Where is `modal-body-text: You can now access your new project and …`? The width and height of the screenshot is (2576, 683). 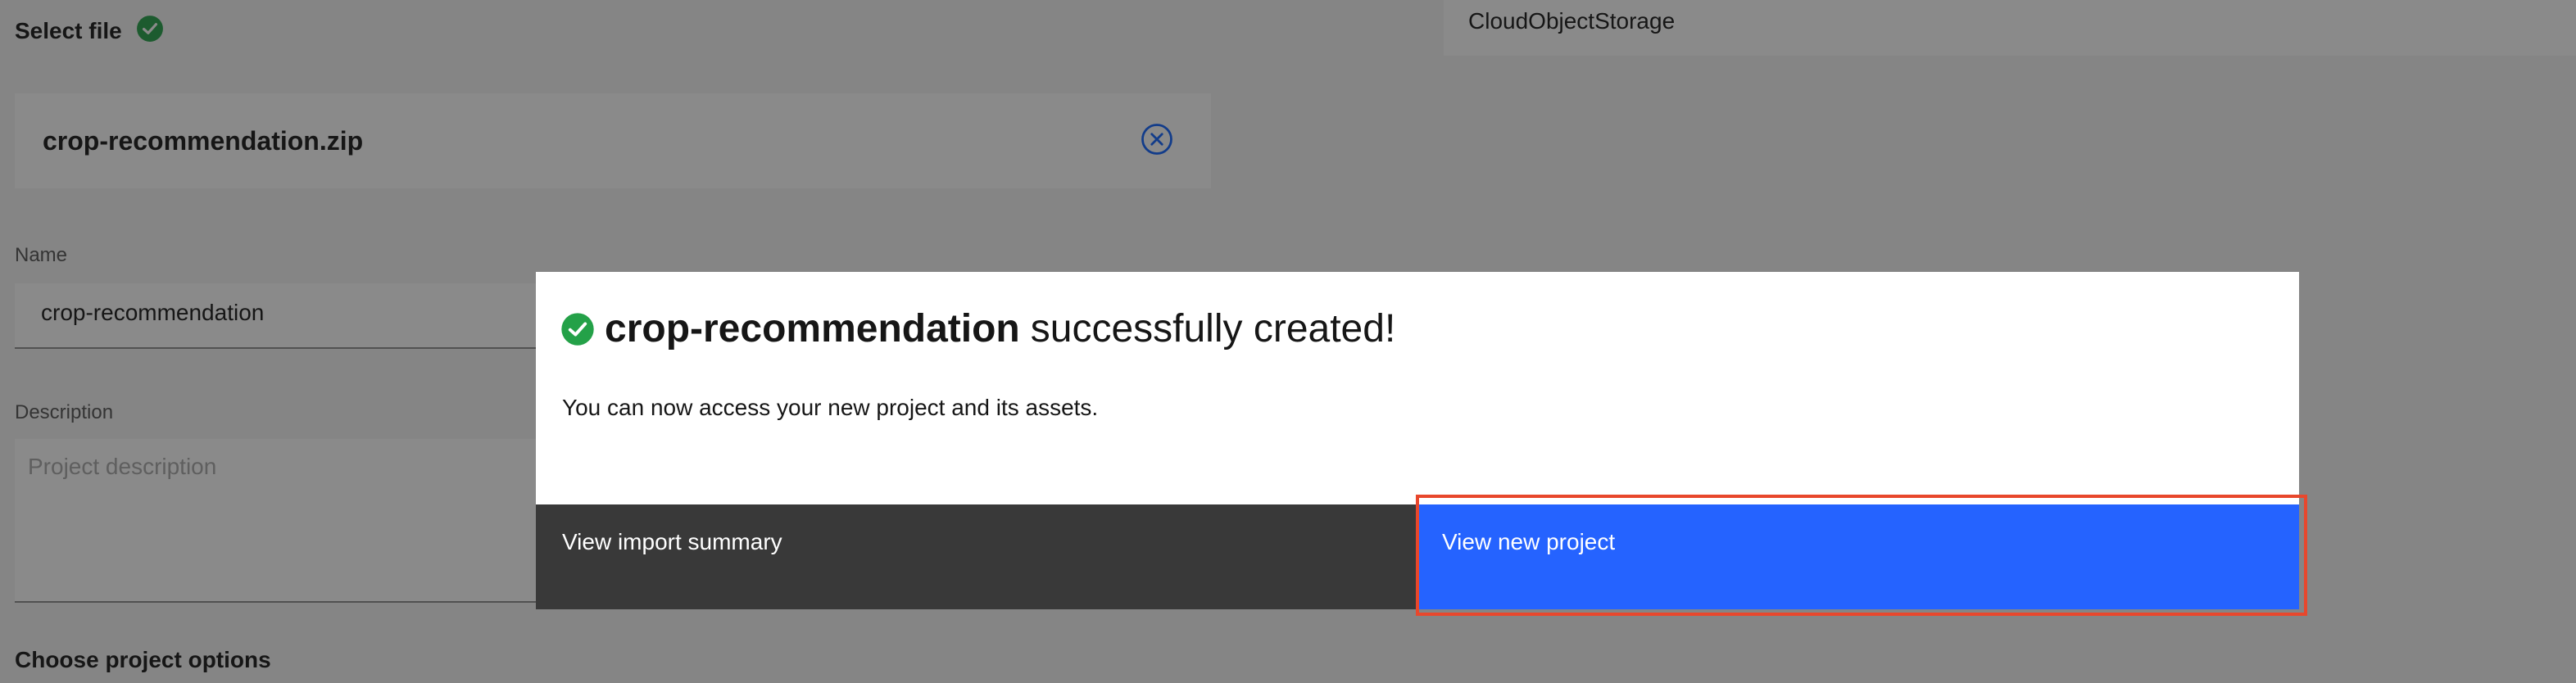
modal-body-text: You can now access your new project and … is located at coordinates (830, 407).